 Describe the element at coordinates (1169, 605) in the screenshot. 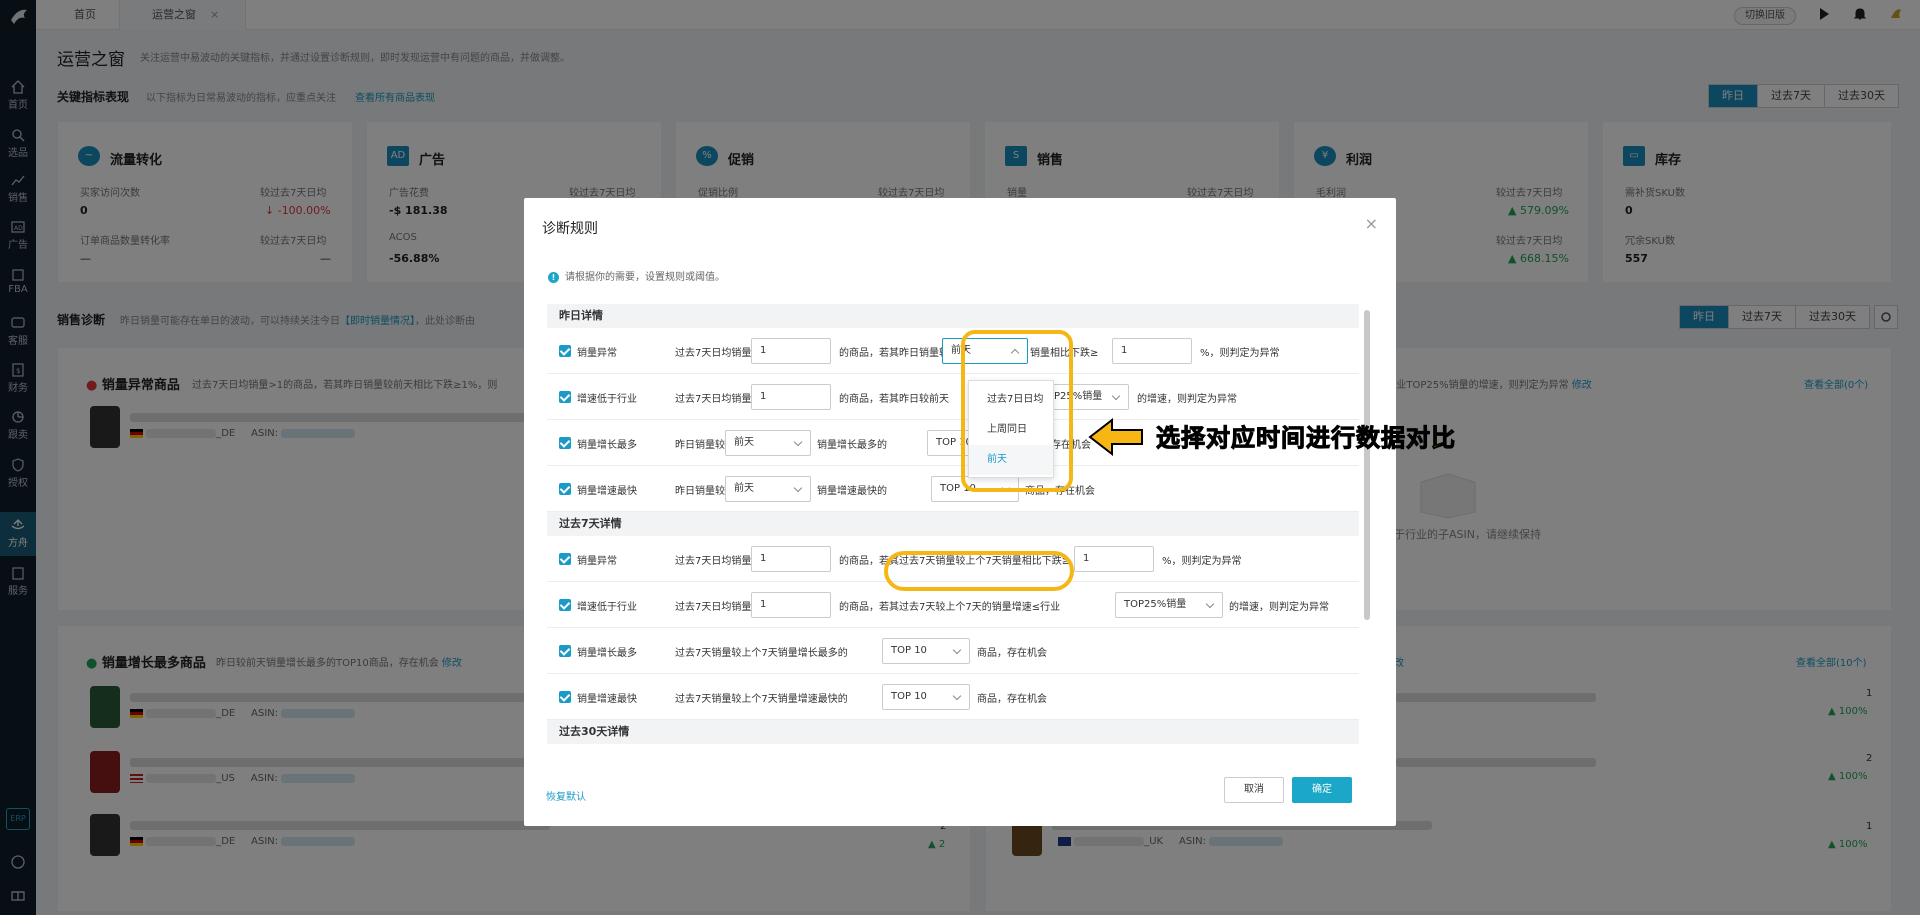

I see `industry-tier-select: TOP25%销量` at that location.